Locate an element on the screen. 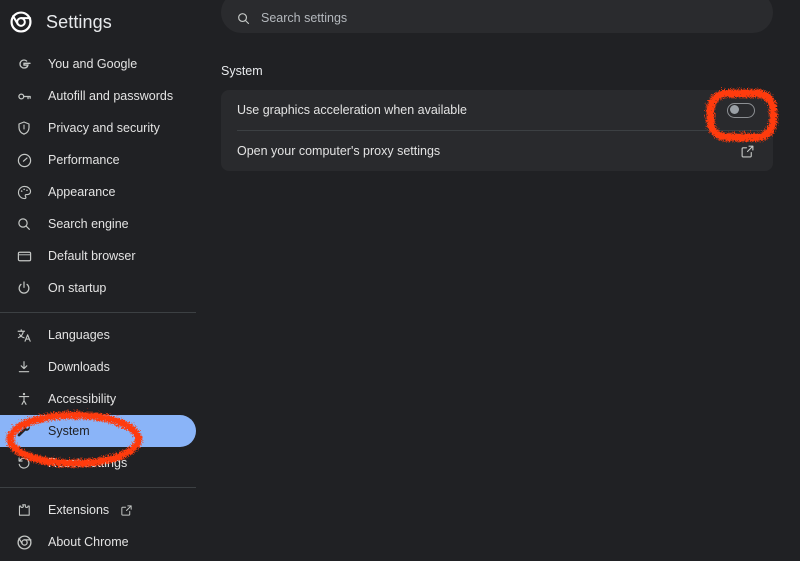  graphics-acceleration-toggle is located at coordinates (741, 110).